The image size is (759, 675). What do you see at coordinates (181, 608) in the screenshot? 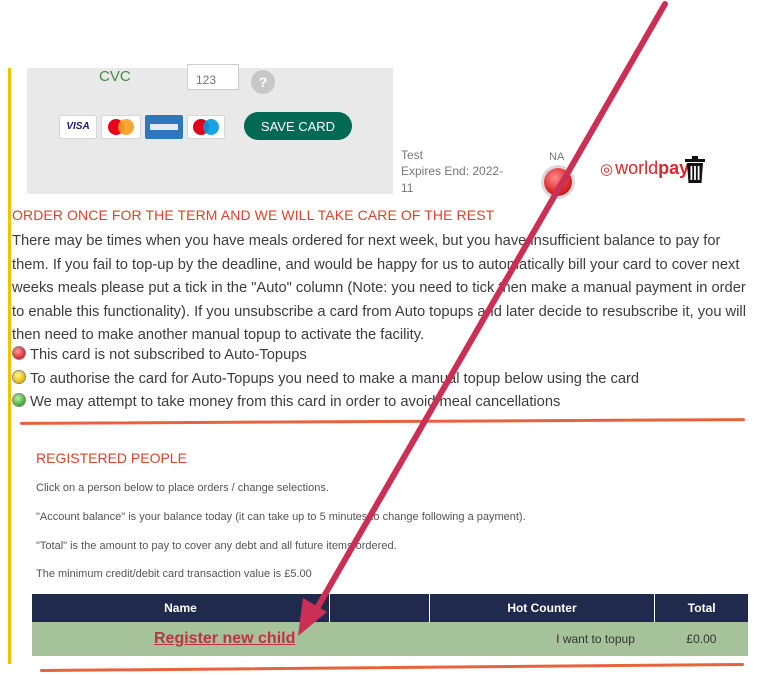
I see `column-header-name: Name` at bounding box center [181, 608].